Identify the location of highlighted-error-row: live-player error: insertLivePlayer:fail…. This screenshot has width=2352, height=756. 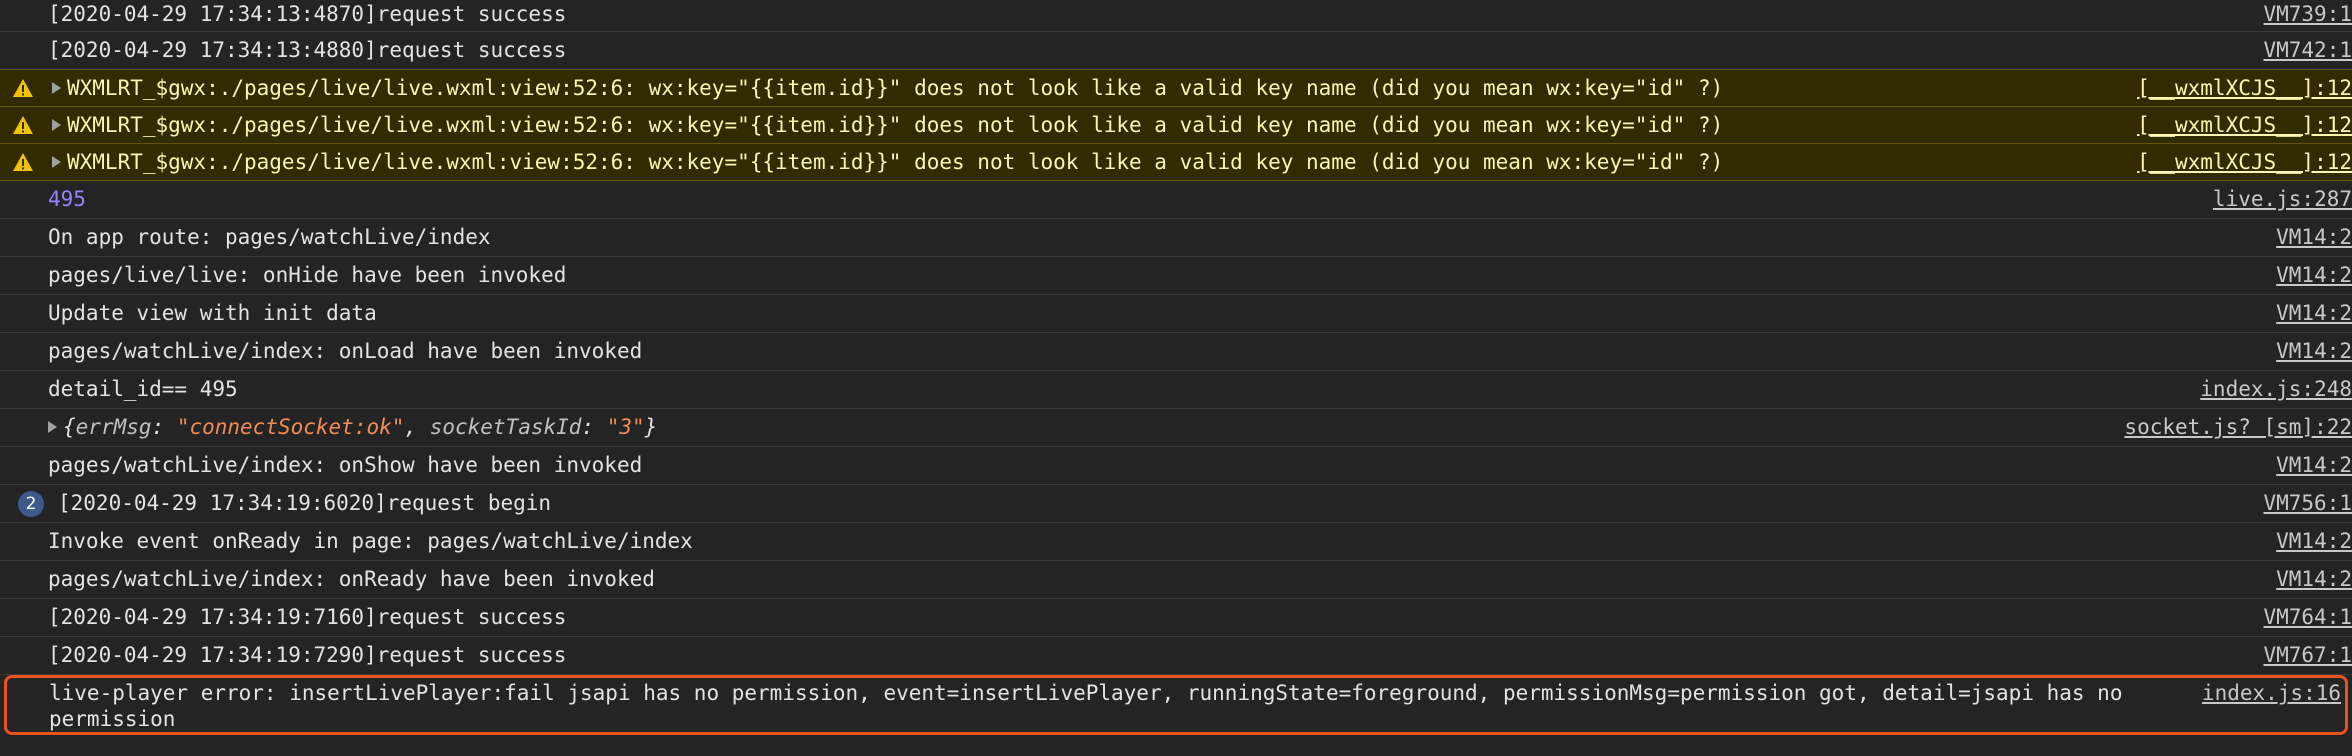
(1176, 705).